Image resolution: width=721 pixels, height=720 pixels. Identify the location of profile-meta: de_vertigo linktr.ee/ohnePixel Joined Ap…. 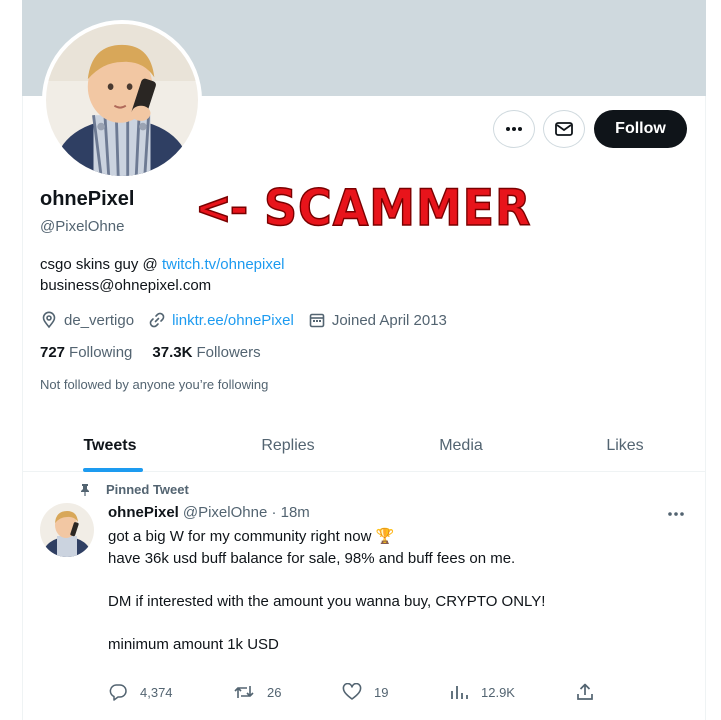
(250, 320).